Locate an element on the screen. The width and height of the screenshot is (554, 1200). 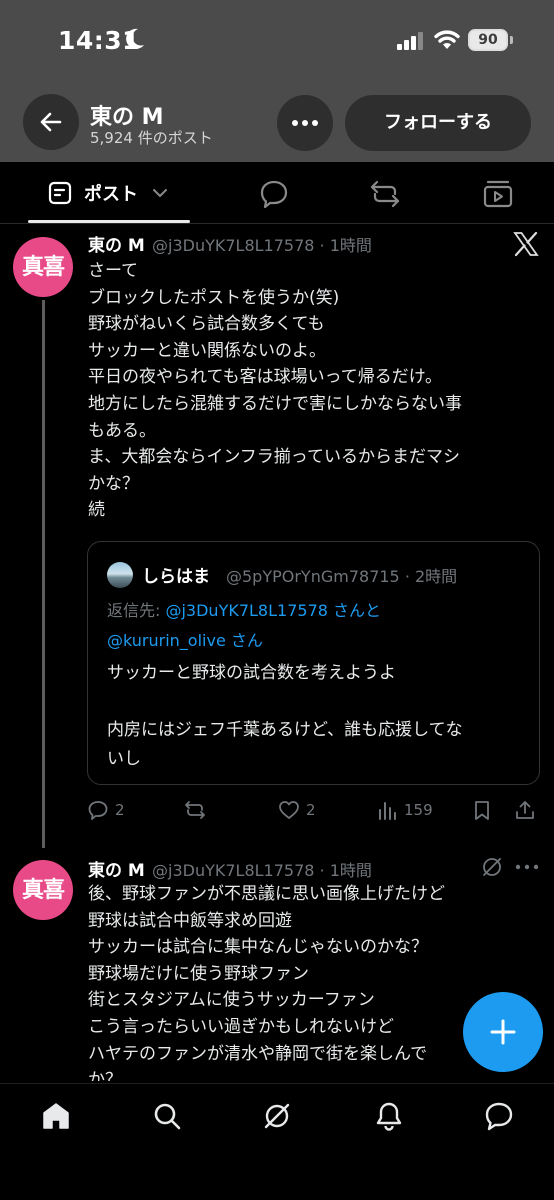
heart-icon is located at coordinates (289, 810).